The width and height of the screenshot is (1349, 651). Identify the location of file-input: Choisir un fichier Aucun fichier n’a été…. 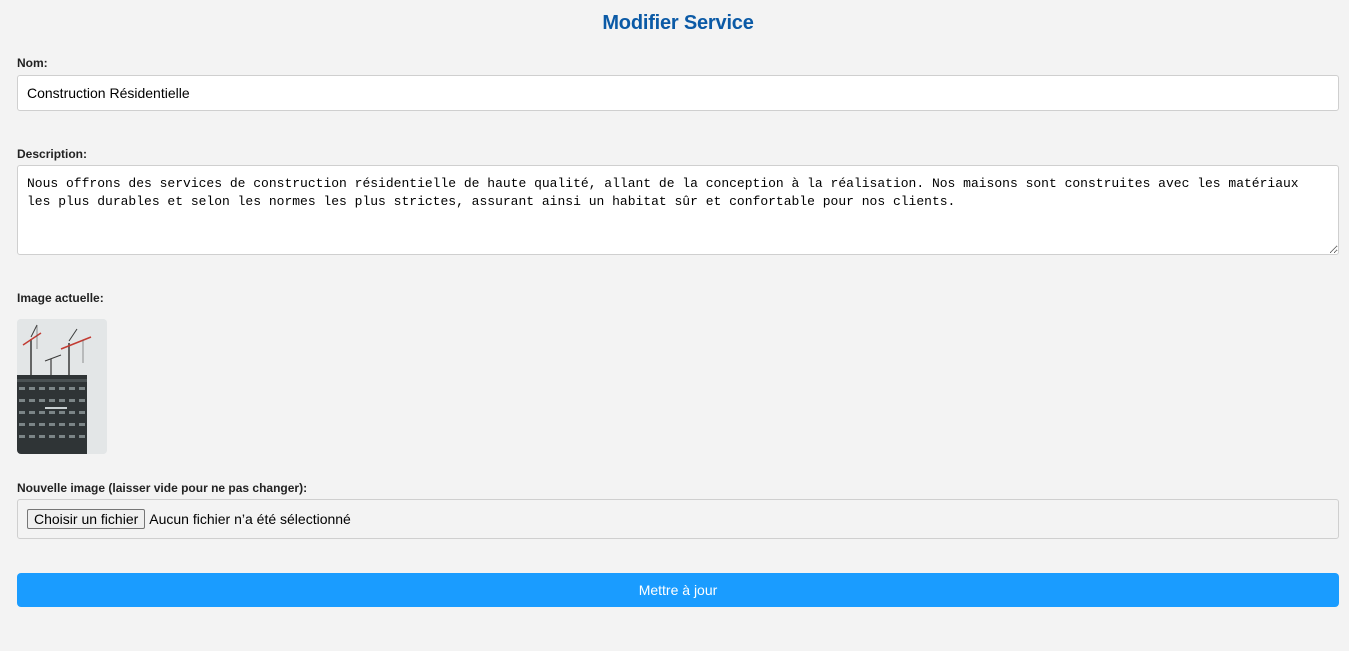
(678, 519).